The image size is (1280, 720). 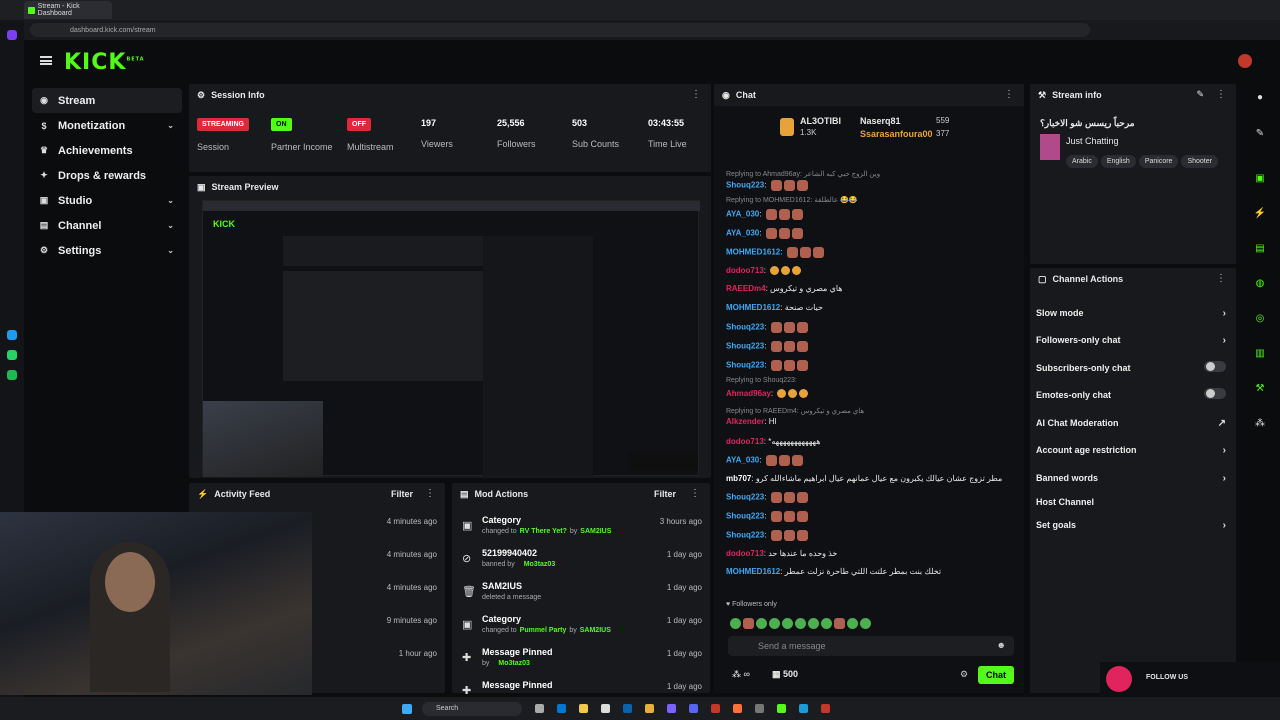 What do you see at coordinates (1131, 313) in the screenshot?
I see `action-slow-mode: Slow mode ›` at bounding box center [1131, 313].